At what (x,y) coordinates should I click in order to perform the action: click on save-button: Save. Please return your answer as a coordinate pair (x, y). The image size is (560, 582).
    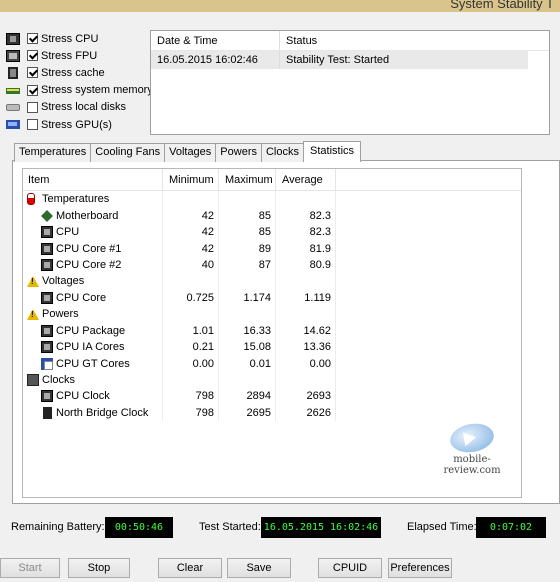
    Looking at the image, I should click on (259, 568).